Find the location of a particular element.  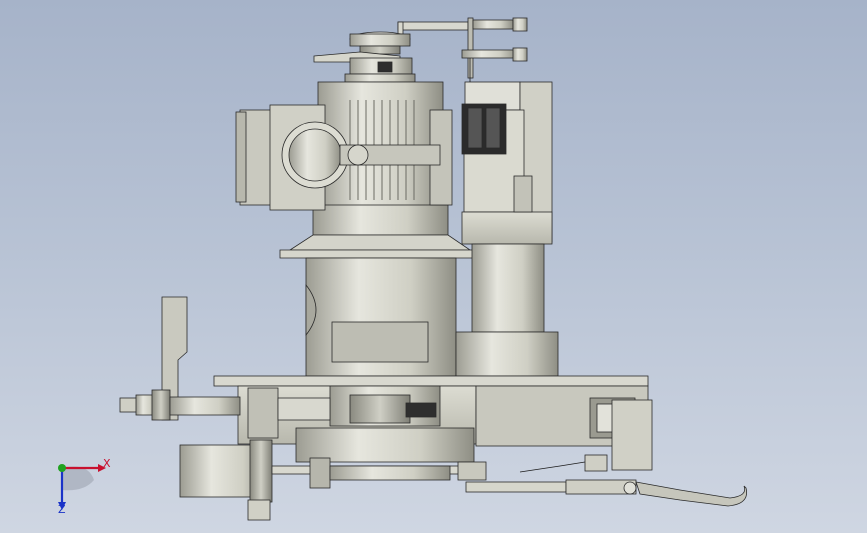

top-handle-assembly is located at coordinates (420, 50).